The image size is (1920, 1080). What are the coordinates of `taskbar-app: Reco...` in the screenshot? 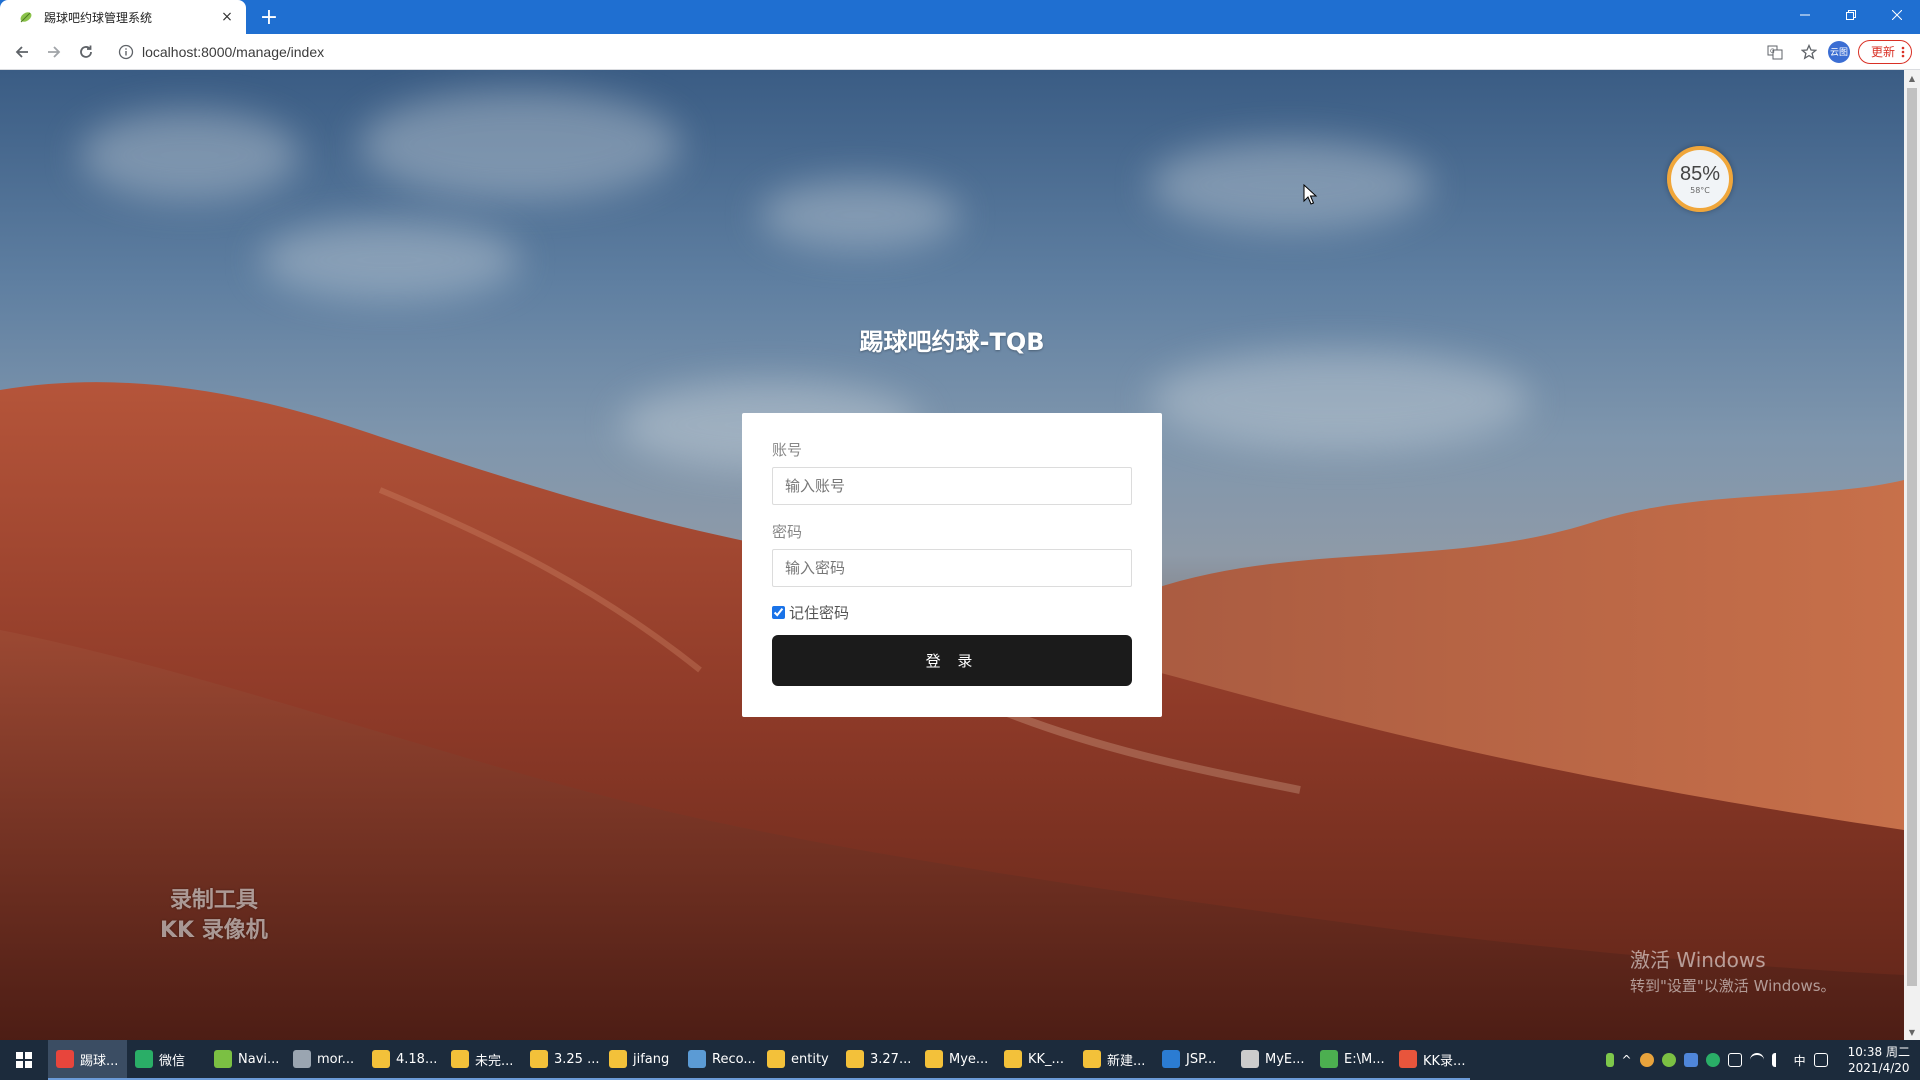 It's located at (719, 1060).